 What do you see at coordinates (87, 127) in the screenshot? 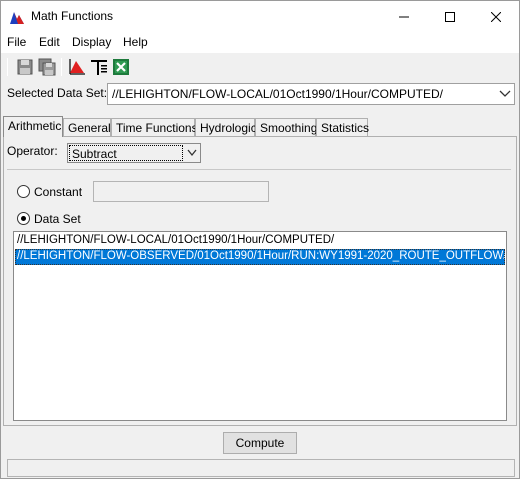
I see `tab-general: General` at bounding box center [87, 127].